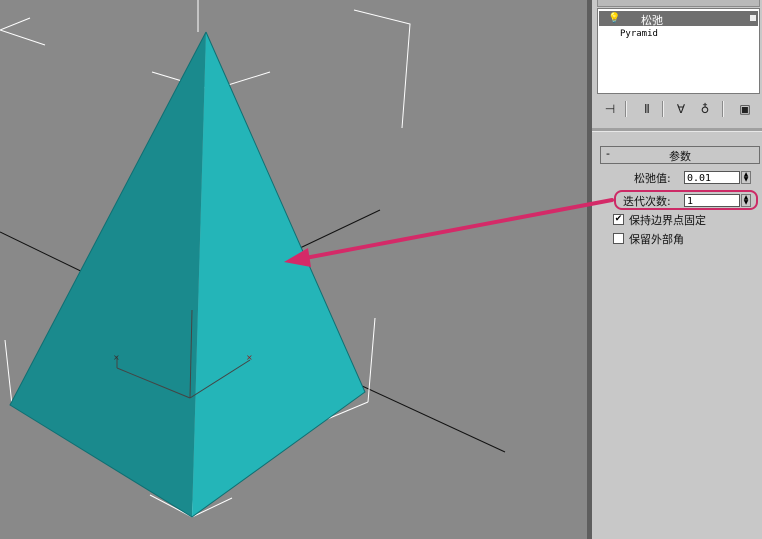 The height and width of the screenshot is (539, 762). I want to click on base-object-row: Pyramid, so click(639, 34).